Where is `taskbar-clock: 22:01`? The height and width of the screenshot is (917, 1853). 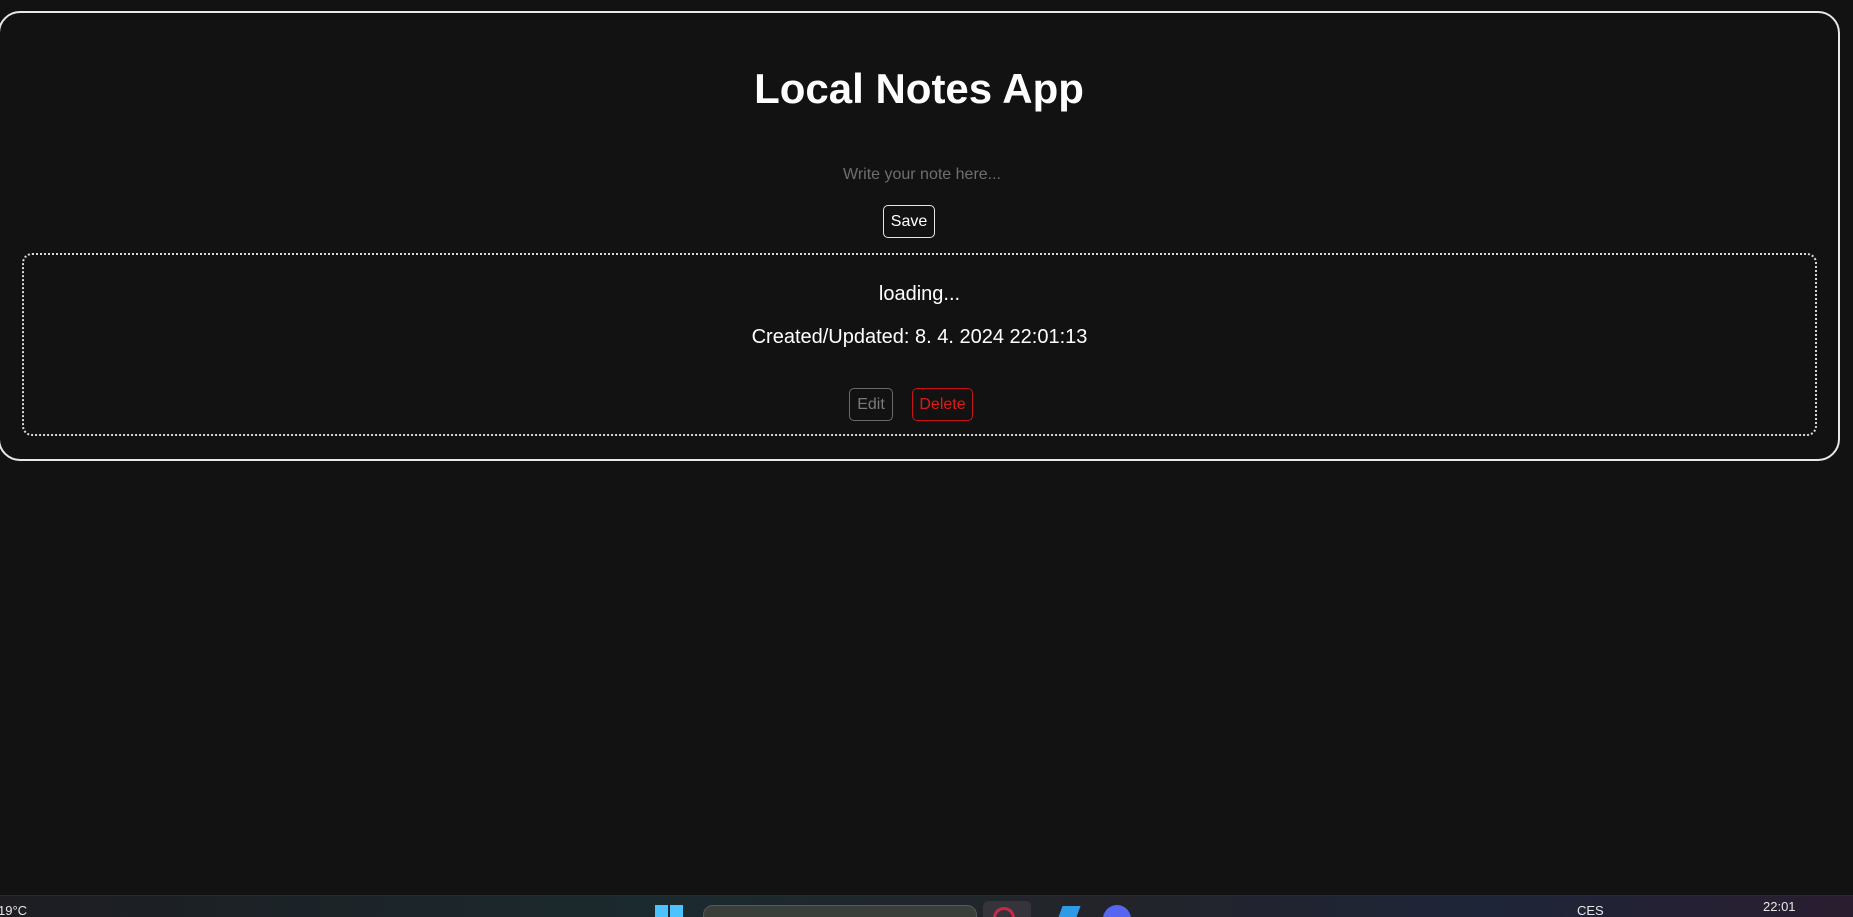
taskbar-clock: 22:01 is located at coordinates (1779, 907).